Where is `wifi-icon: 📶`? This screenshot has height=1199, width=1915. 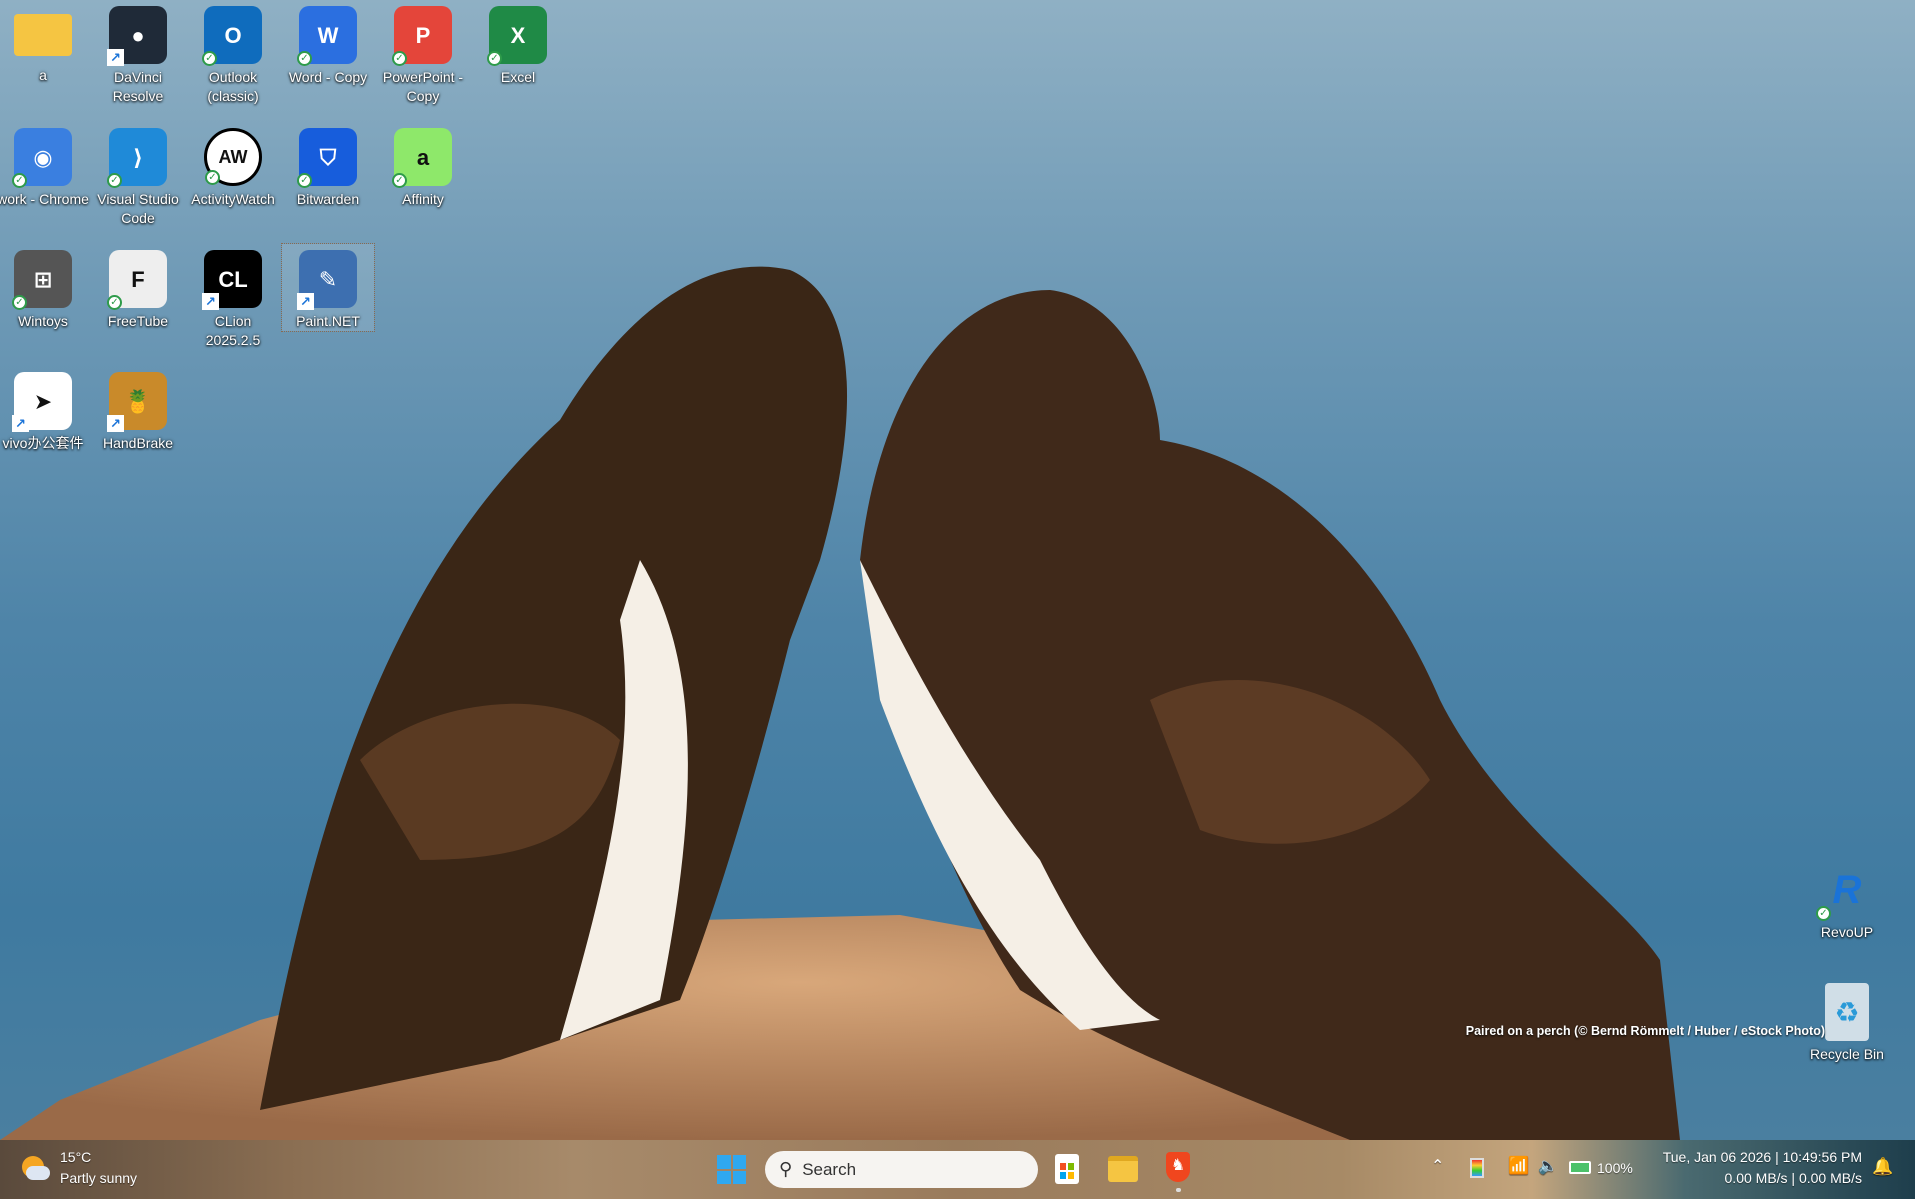
wifi-icon: 📶 is located at coordinates (1518, 1166).